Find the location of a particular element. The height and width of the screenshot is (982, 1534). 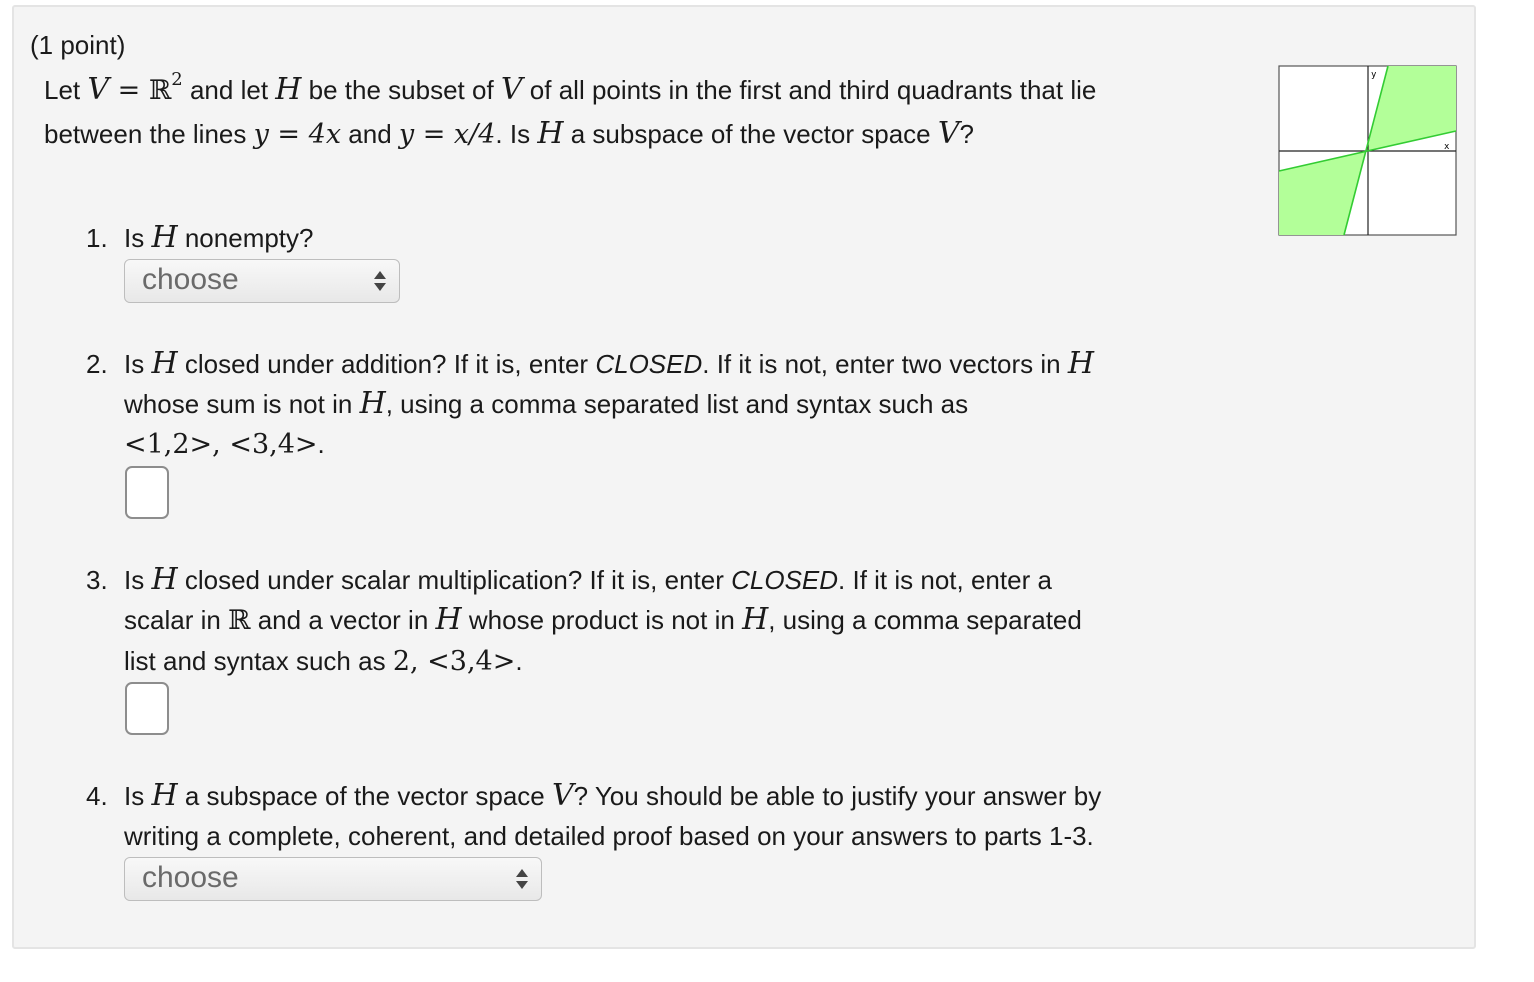

question-number: 2. is located at coordinates (97, 364).